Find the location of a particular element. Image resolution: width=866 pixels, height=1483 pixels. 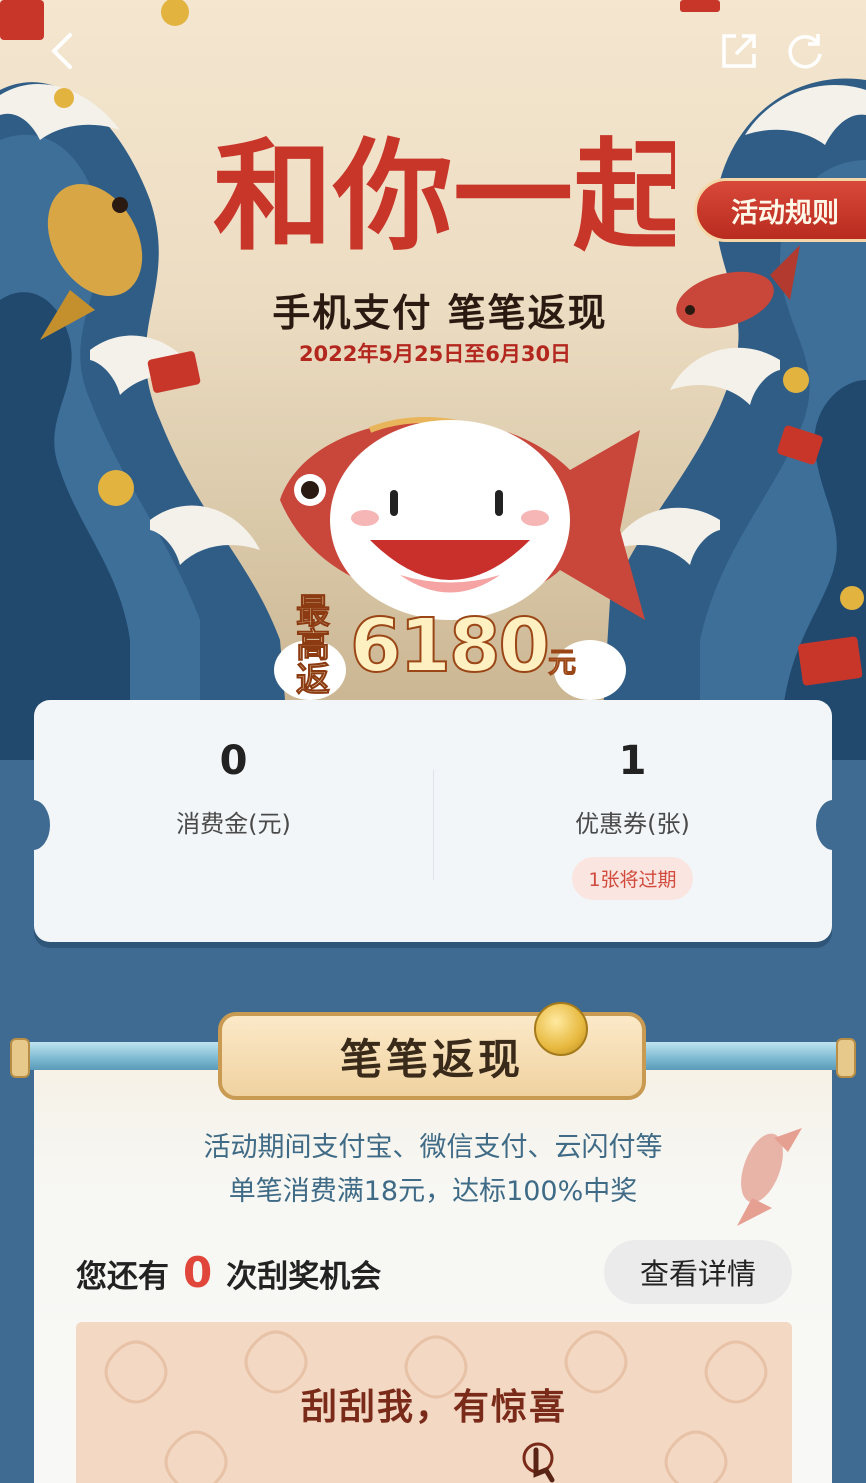

chevron-left-icon is located at coordinates (61, 51).